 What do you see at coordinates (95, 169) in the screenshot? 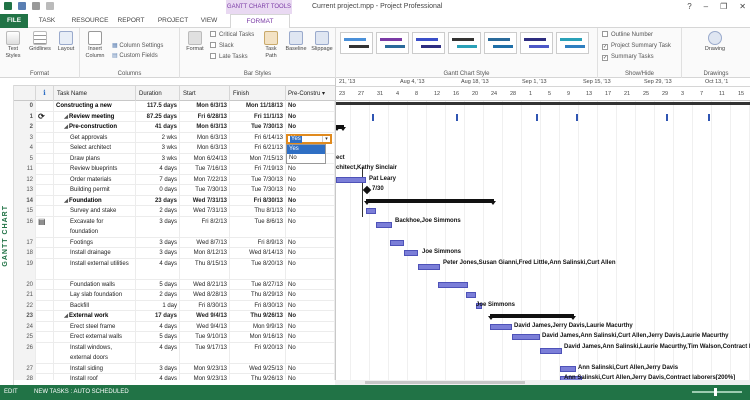
I see `task-name-cell: Review blueprints` at bounding box center [95, 169].